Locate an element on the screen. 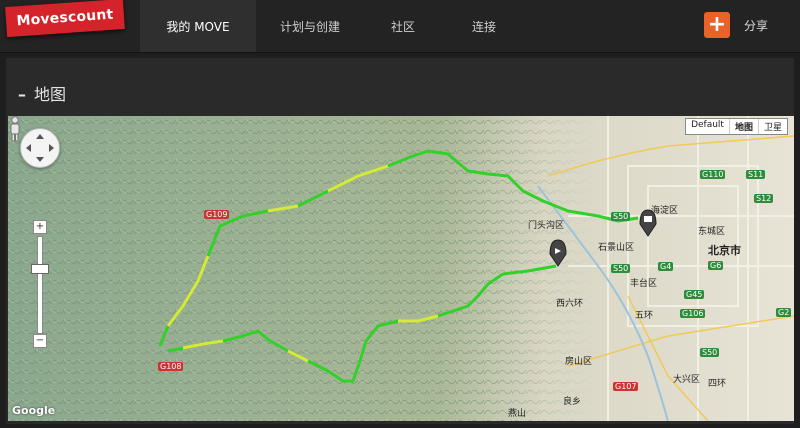 The height and width of the screenshot is (428, 800). pan-control is located at coordinates (40, 148).